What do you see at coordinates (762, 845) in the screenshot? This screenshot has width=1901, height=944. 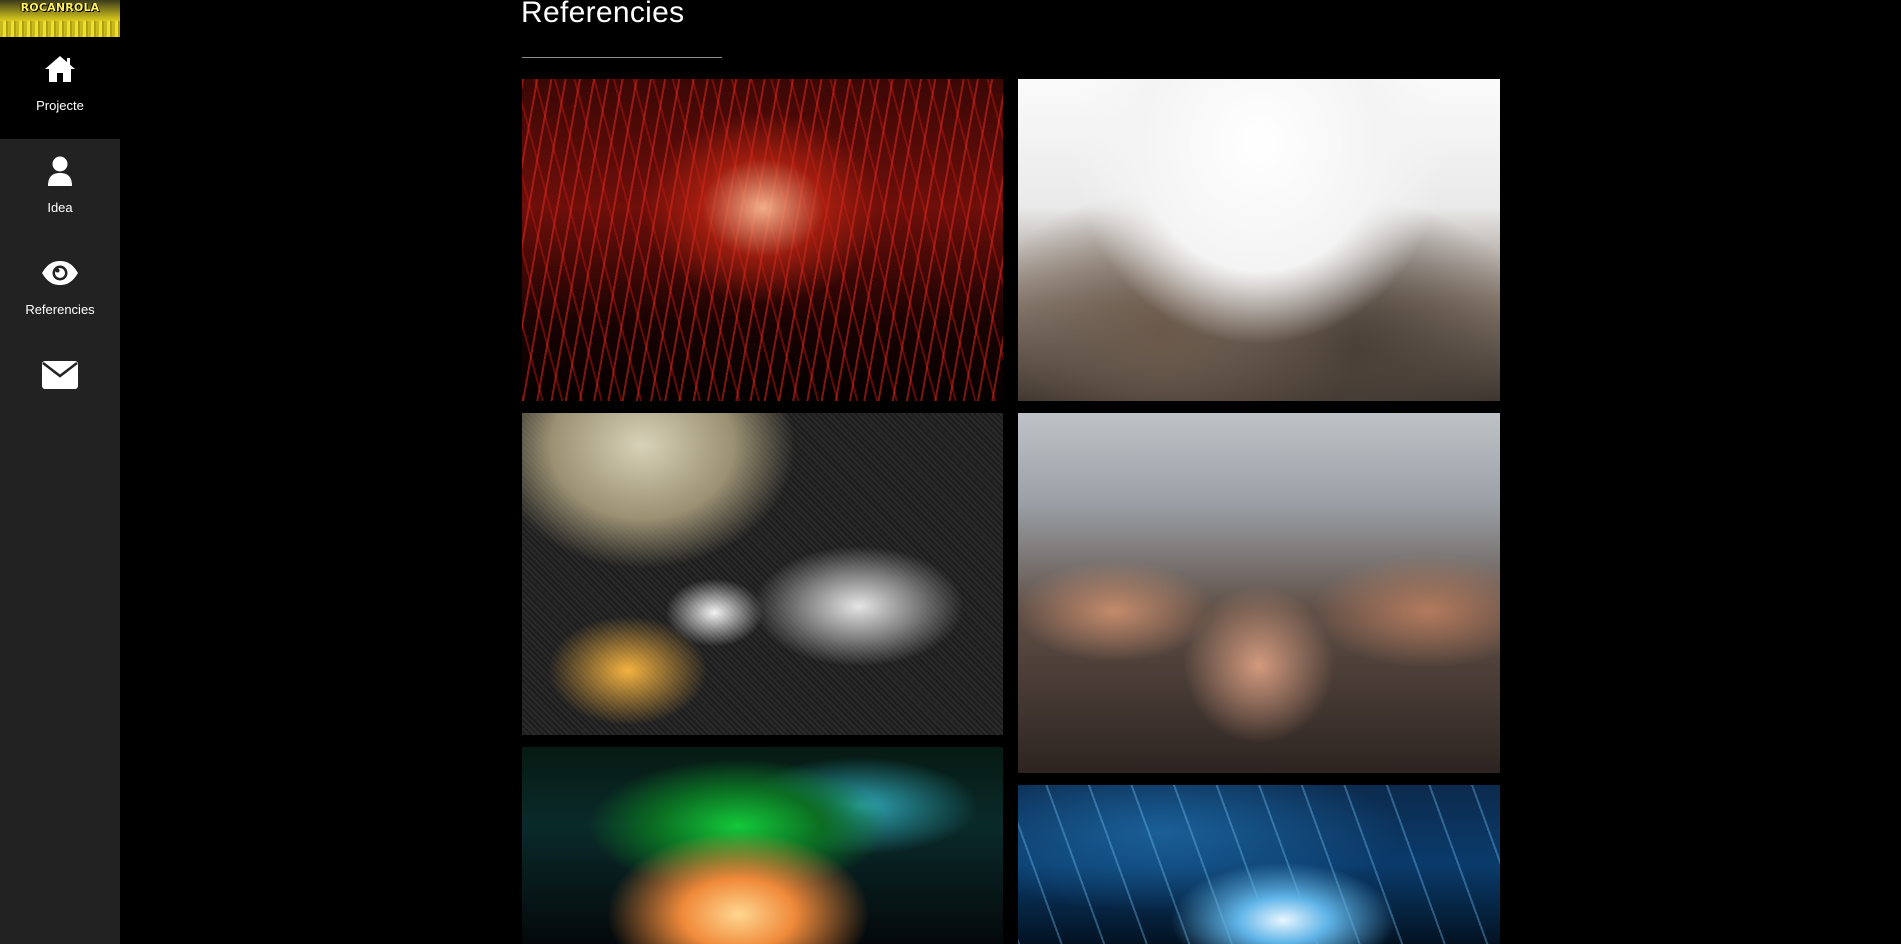 I see `gallery-image-green-stage` at bounding box center [762, 845].